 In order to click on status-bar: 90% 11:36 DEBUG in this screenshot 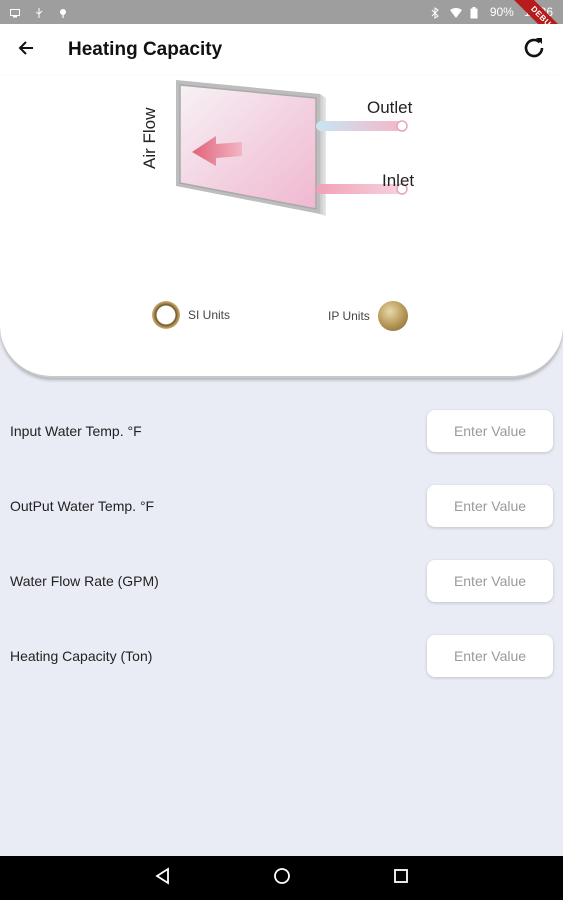, I will do `click(281, 27)`.